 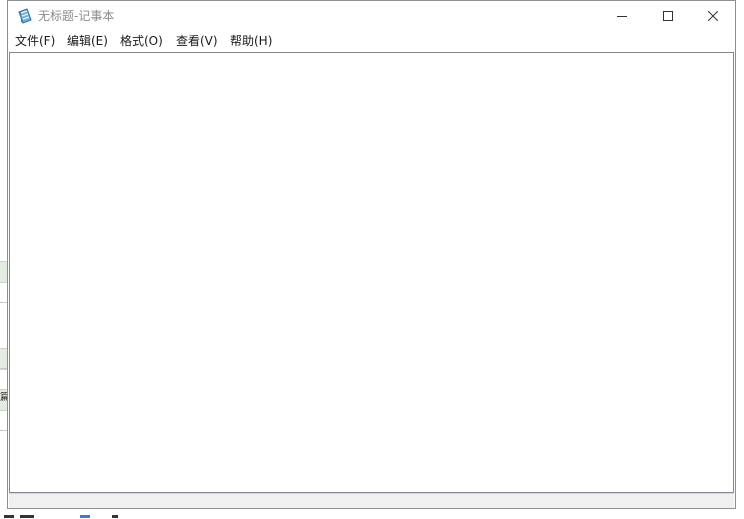 What do you see at coordinates (371, 500) in the screenshot?
I see `status-bar` at bounding box center [371, 500].